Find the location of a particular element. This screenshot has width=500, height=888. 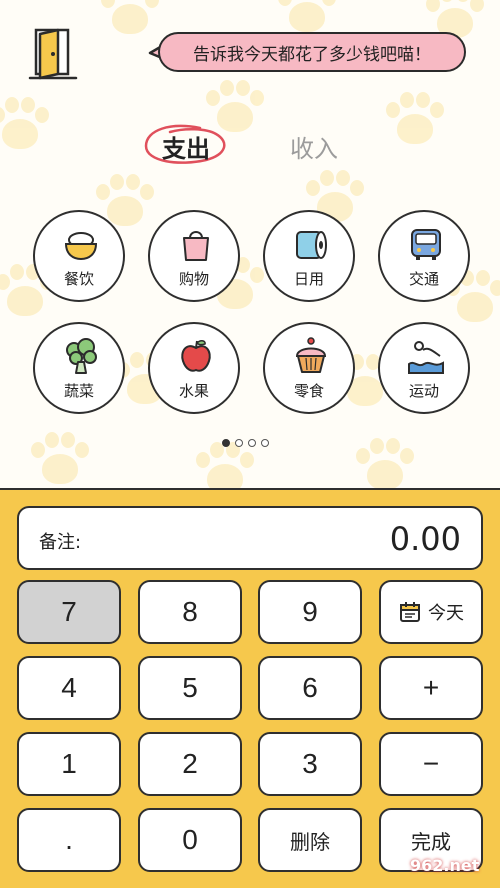

key-8: 8 is located at coordinates (190, 612).